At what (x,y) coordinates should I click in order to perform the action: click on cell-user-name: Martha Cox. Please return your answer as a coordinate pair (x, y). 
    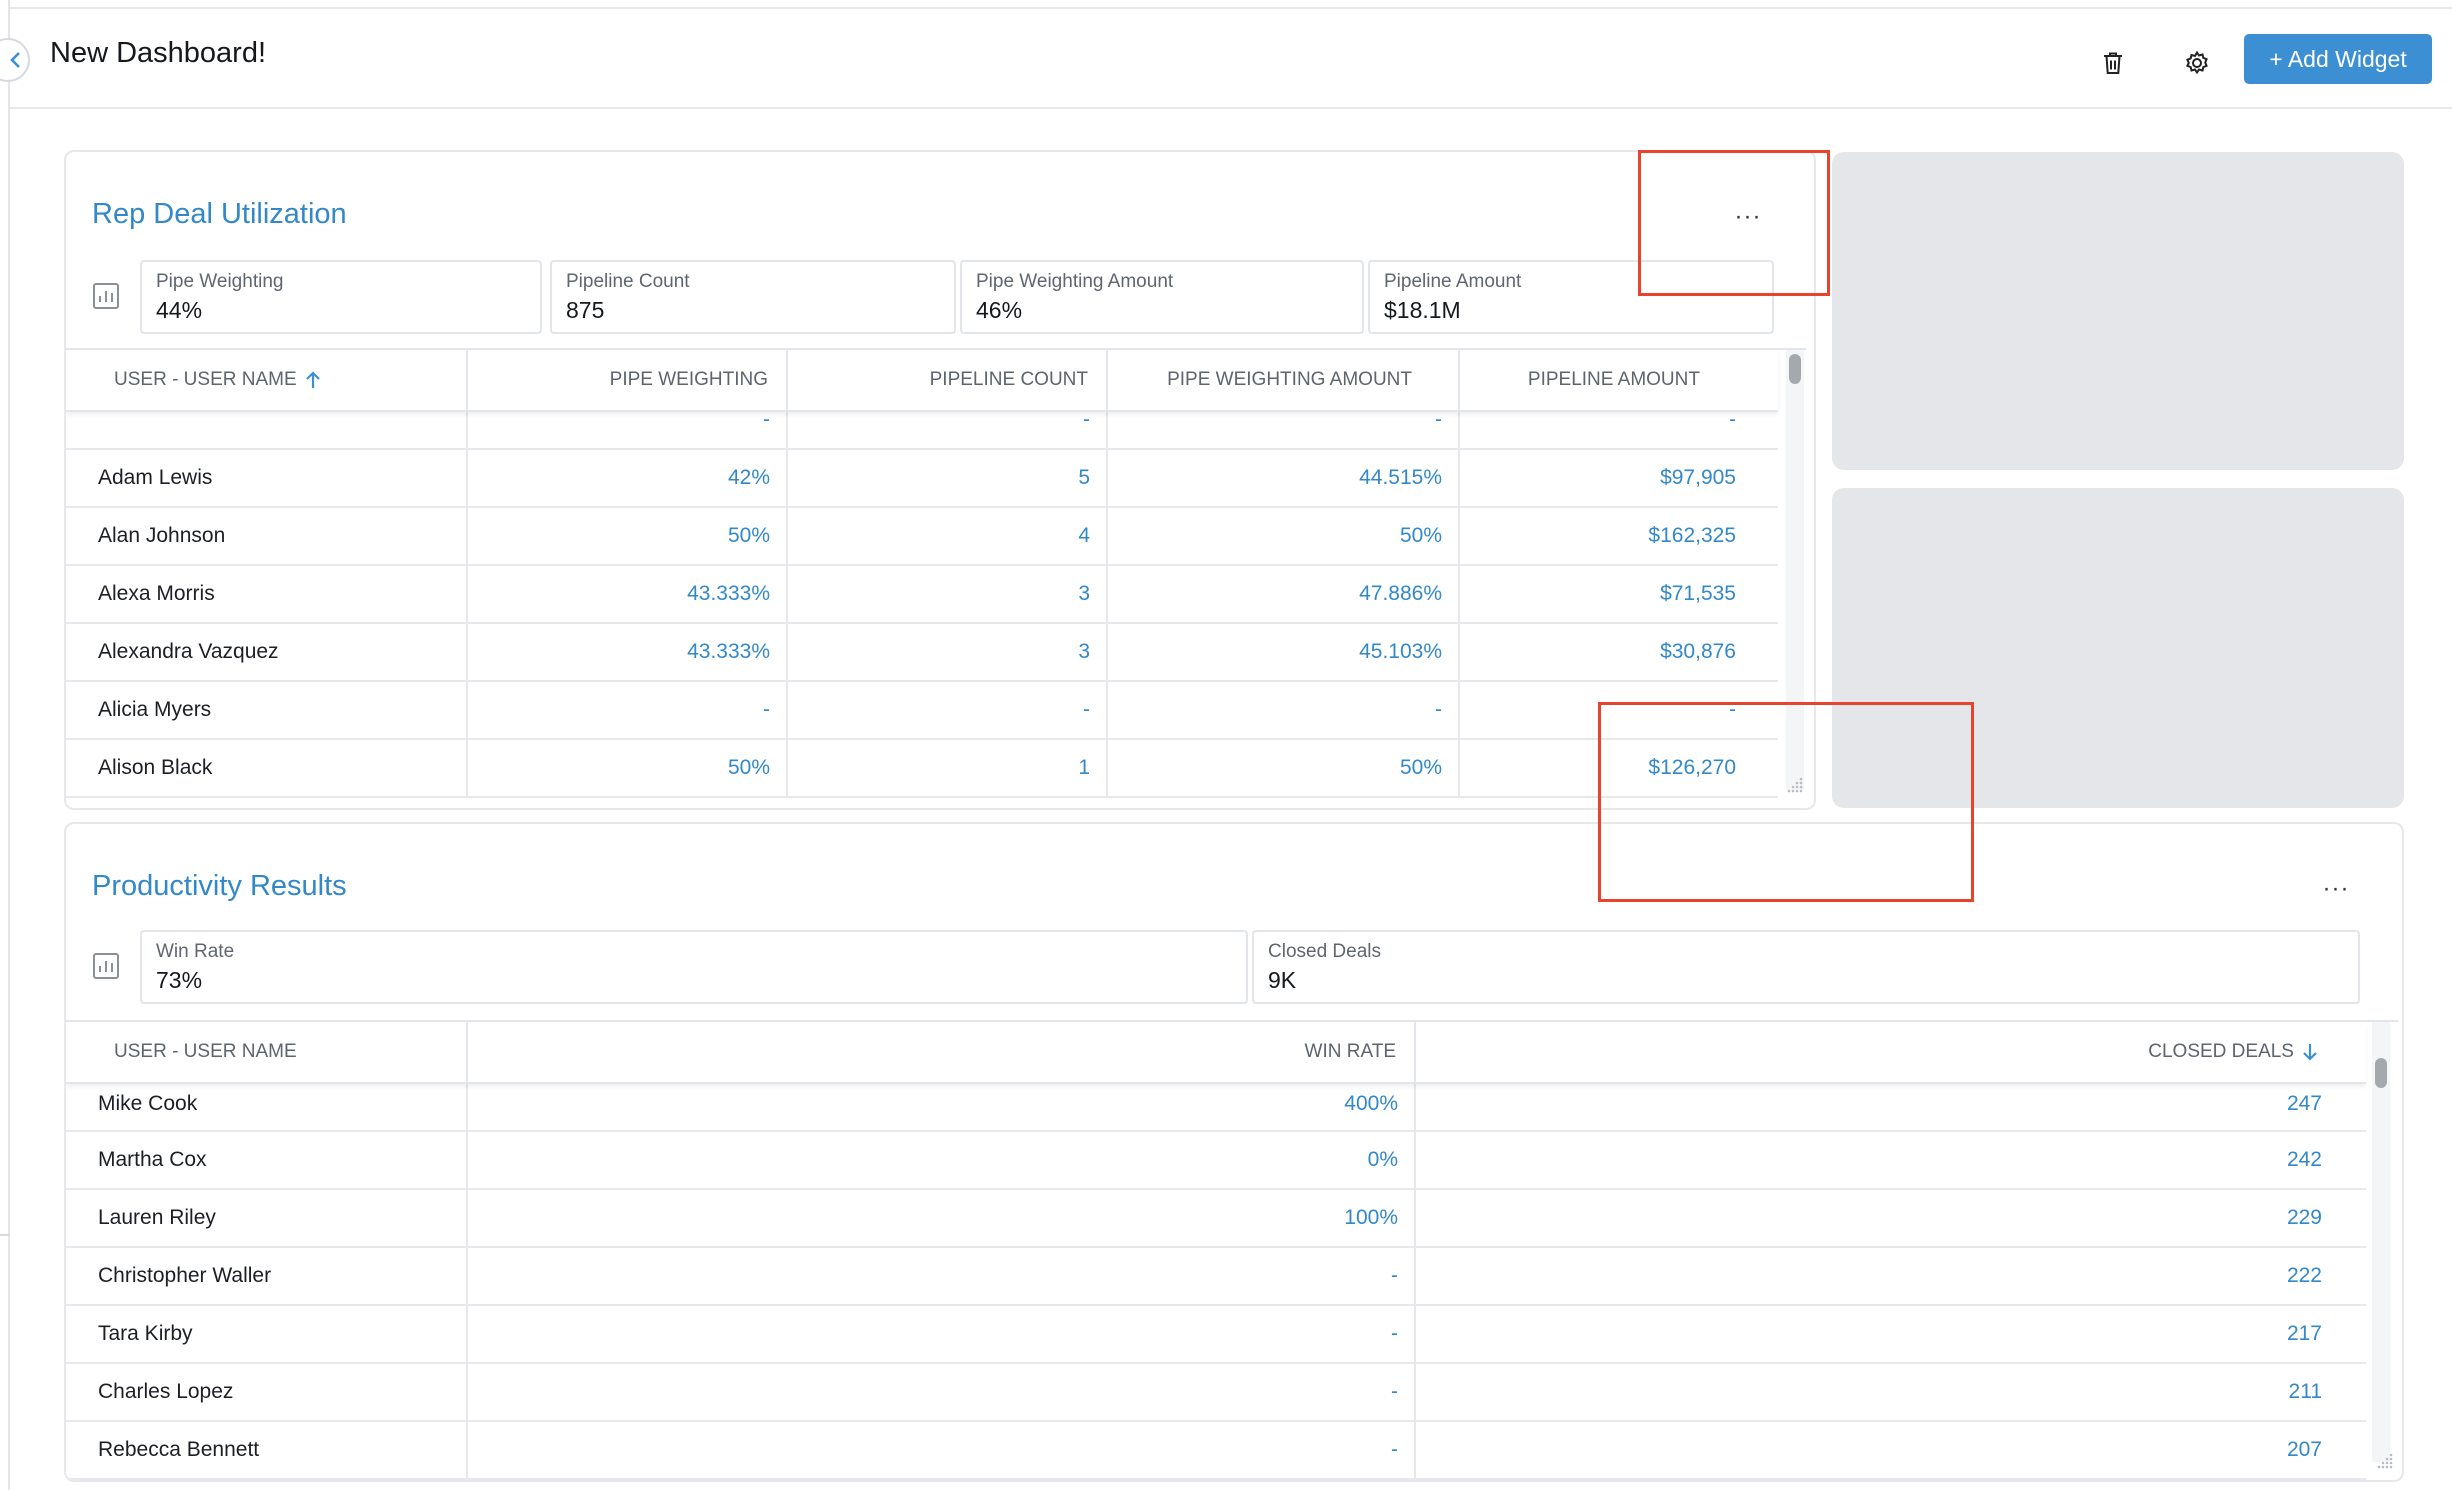
    Looking at the image, I should click on (152, 1159).